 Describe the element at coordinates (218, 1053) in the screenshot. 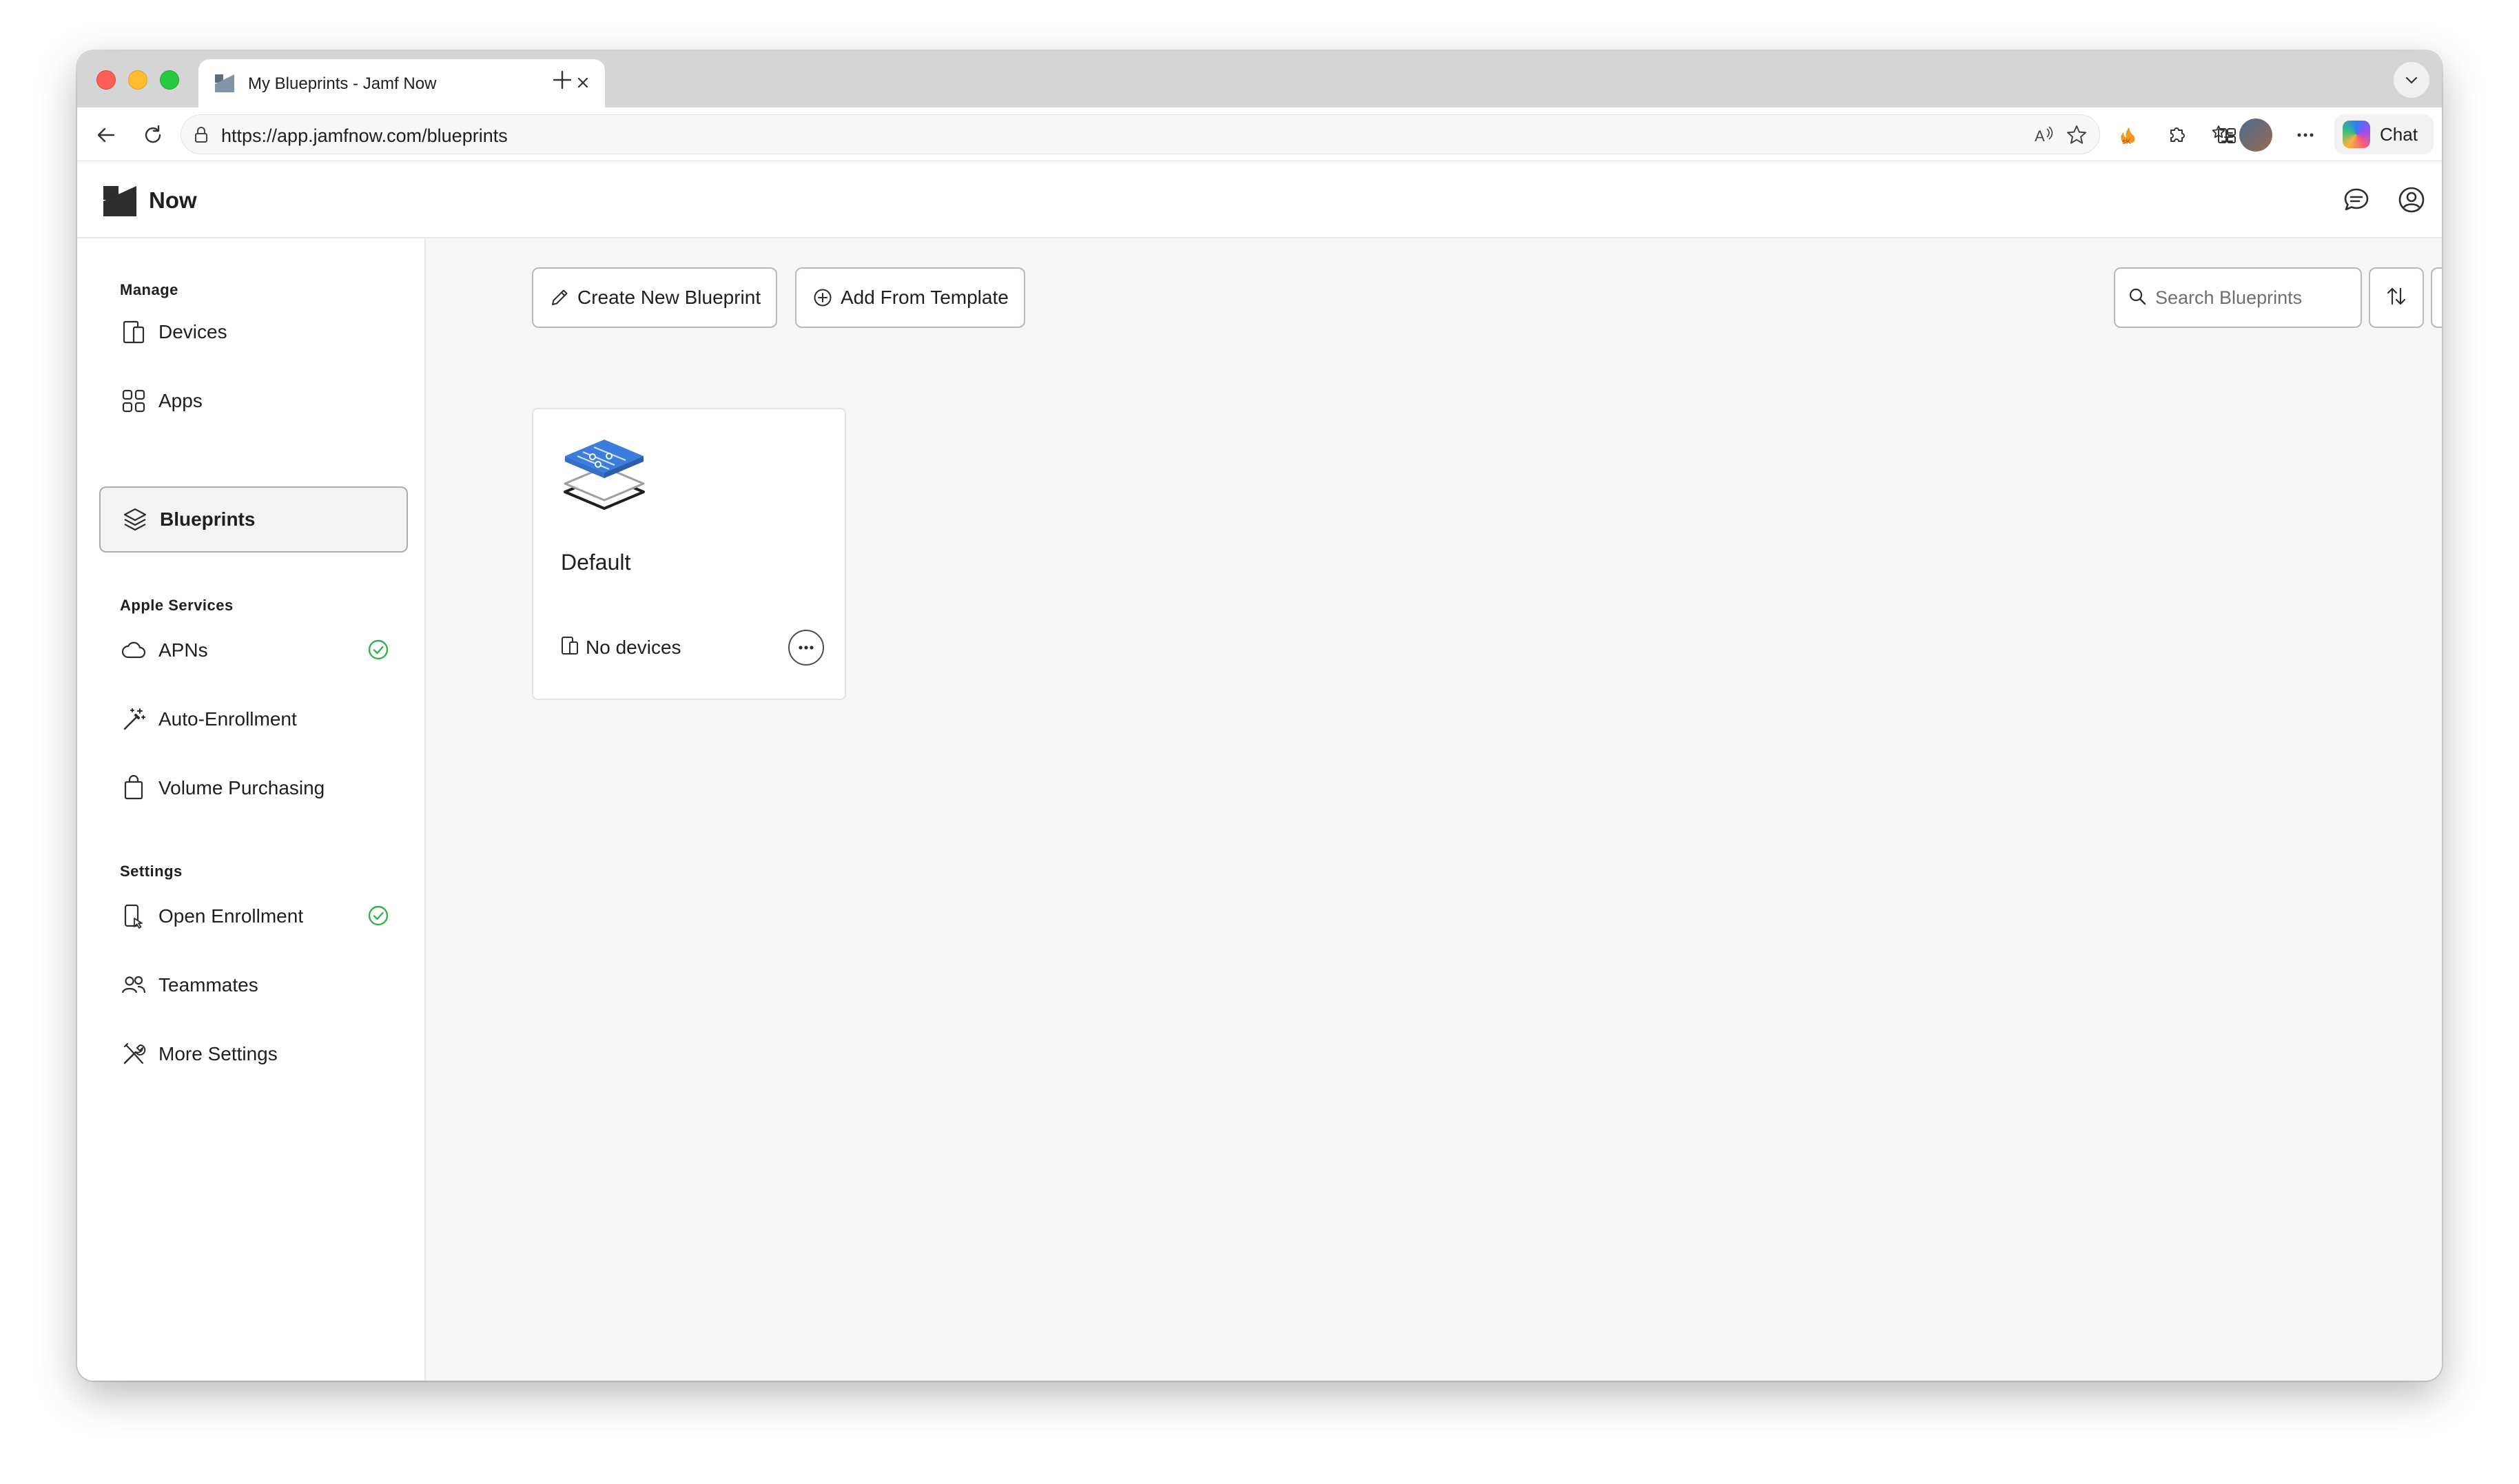

I see `sidebar-label-more-settings: More Settings` at that location.